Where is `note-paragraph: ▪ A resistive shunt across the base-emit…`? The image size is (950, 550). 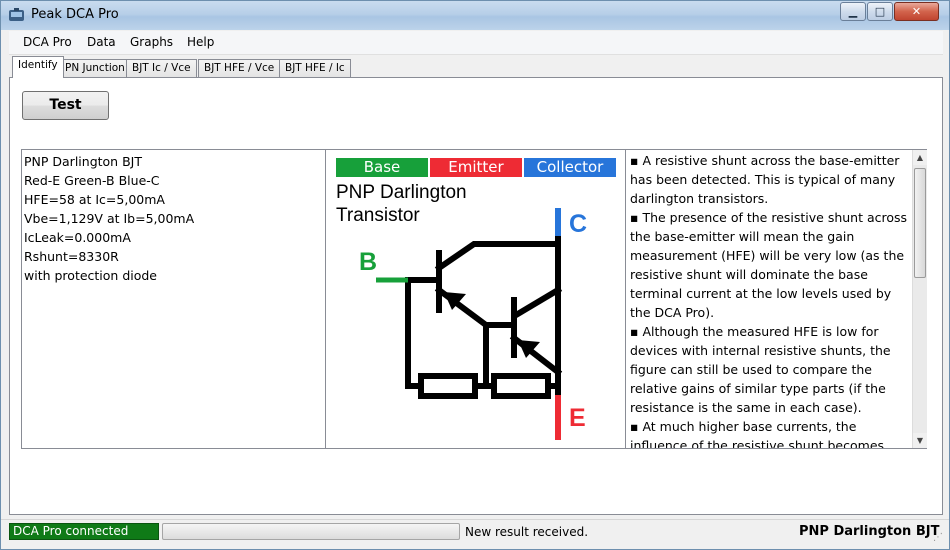
note-paragraph: ▪ A resistive shunt across the base-emit… is located at coordinates (765, 179).